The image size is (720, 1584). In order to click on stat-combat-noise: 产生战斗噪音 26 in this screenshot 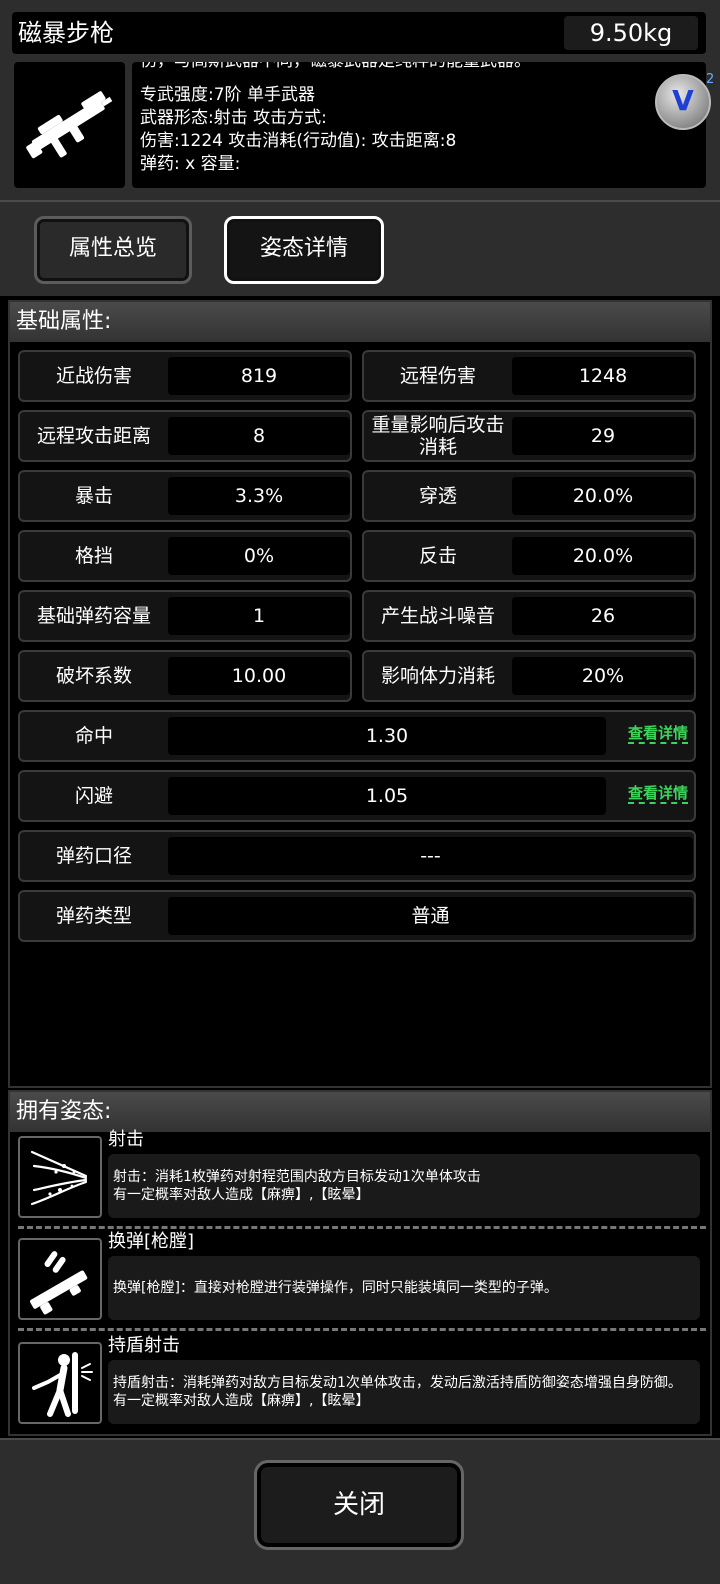, I will do `click(529, 616)`.